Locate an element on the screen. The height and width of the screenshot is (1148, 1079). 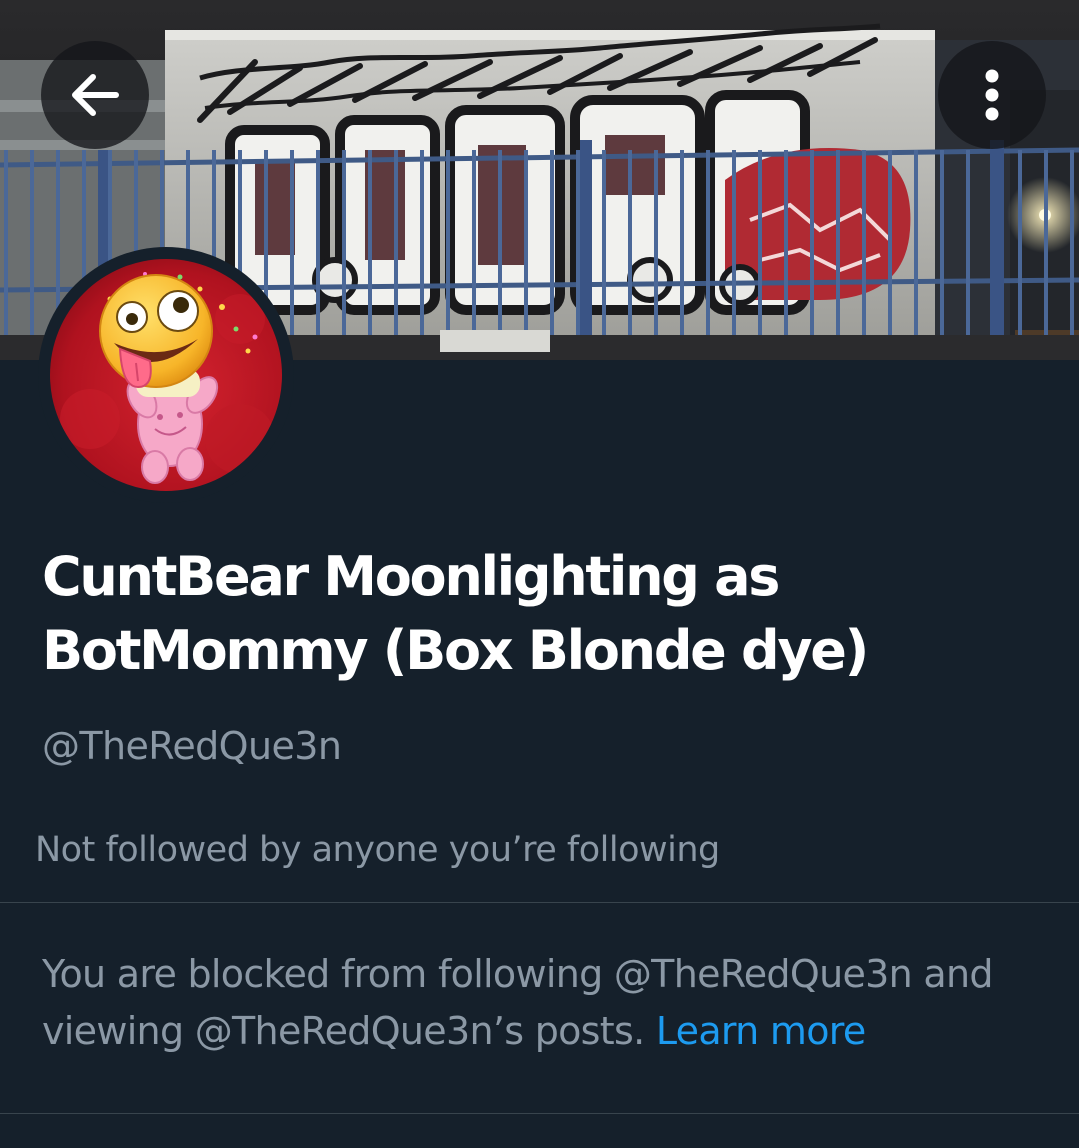
avatar is located at coordinates (166, 375).